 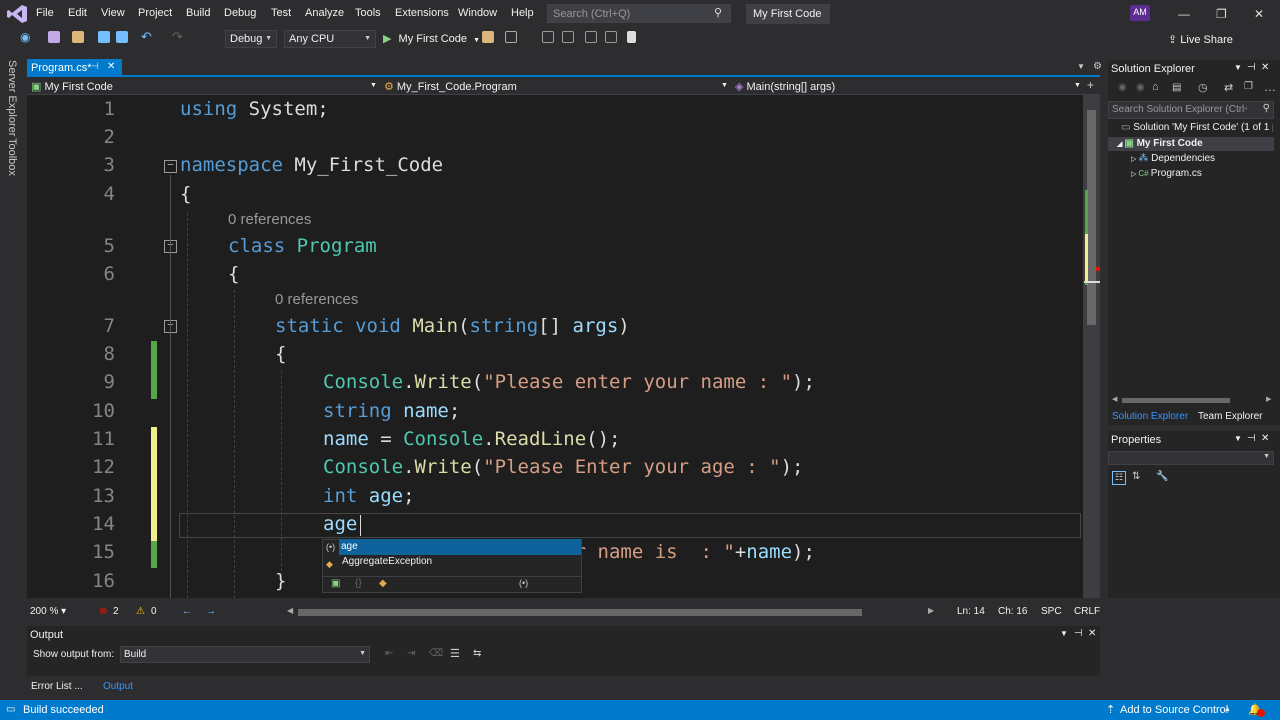 What do you see at coordinates (511, 37) in the screenshot?
I see `screenshot-icon` at bounding box center [511, 37].